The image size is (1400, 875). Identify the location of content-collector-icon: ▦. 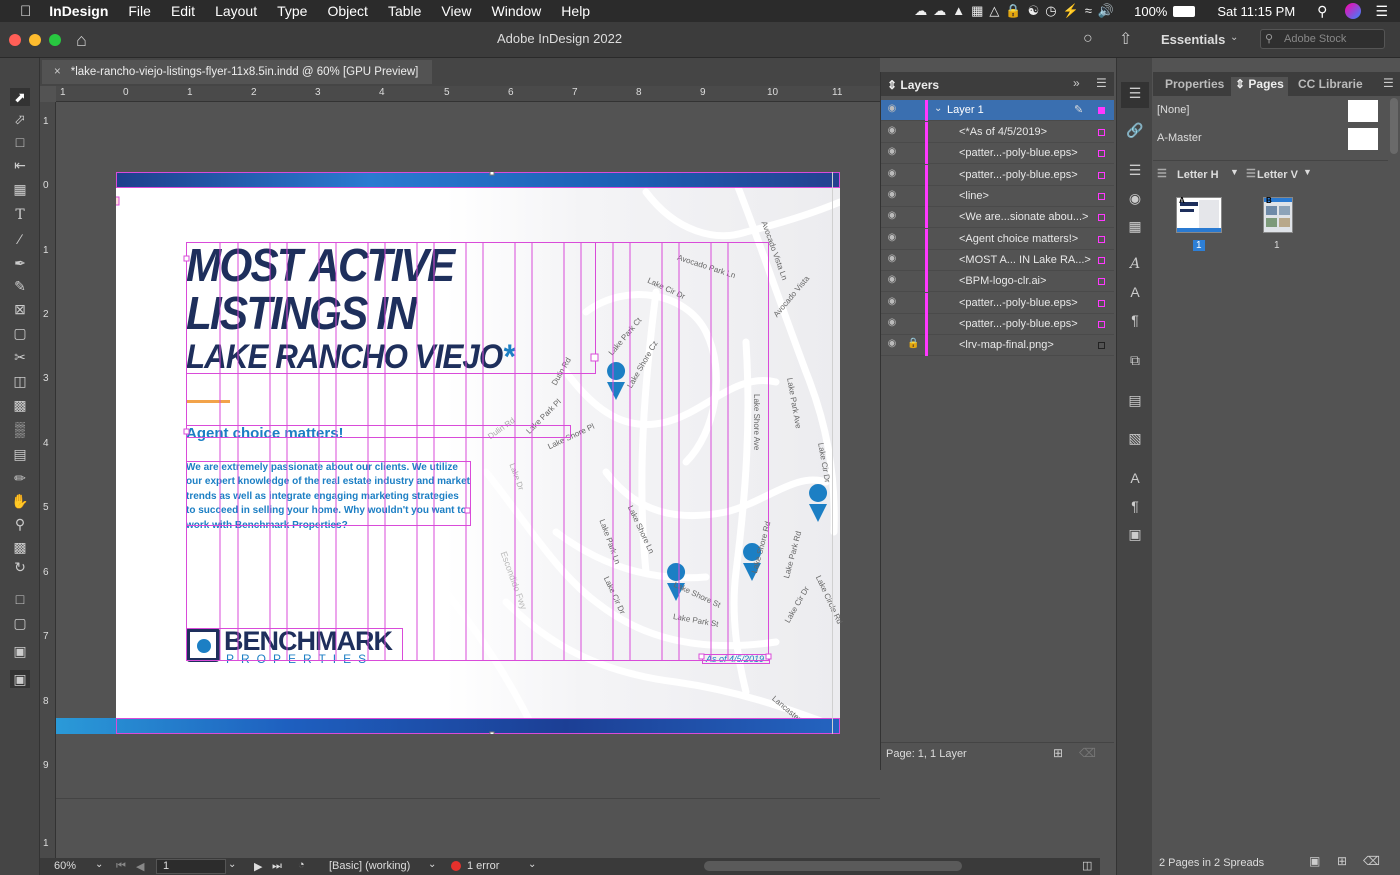
(20, 189).